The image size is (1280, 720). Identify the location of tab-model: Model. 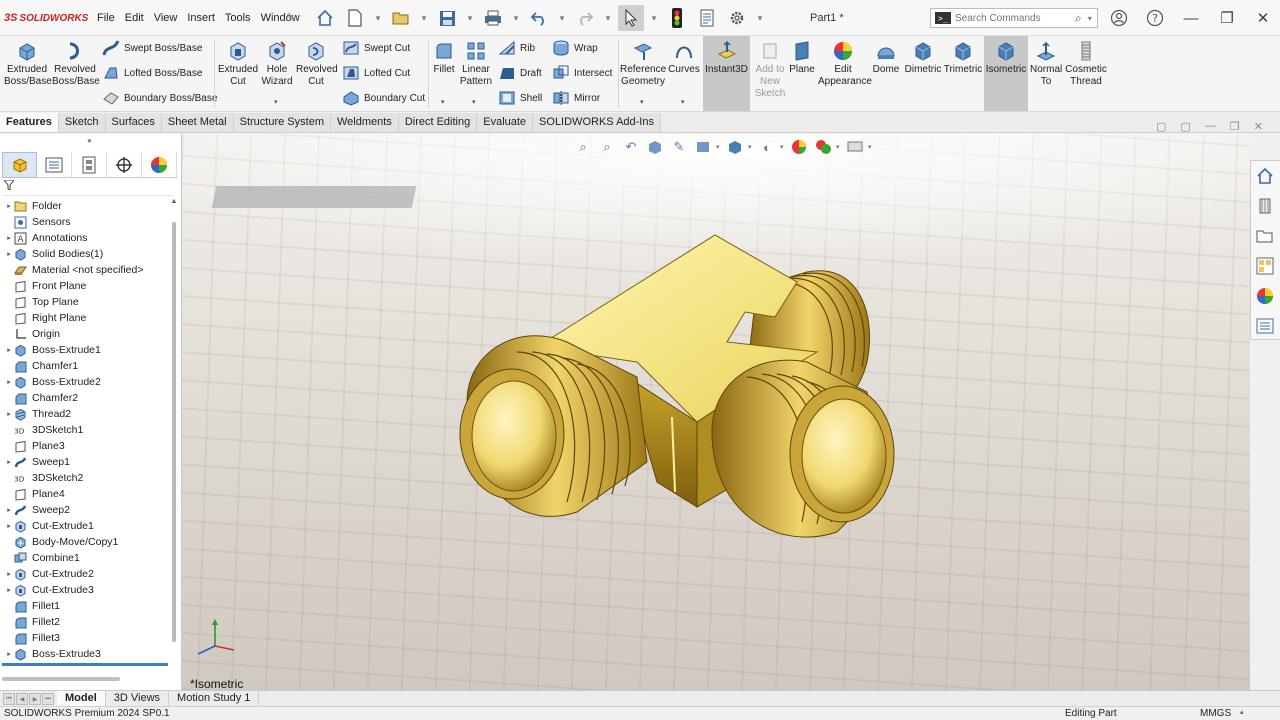
(81, 698).